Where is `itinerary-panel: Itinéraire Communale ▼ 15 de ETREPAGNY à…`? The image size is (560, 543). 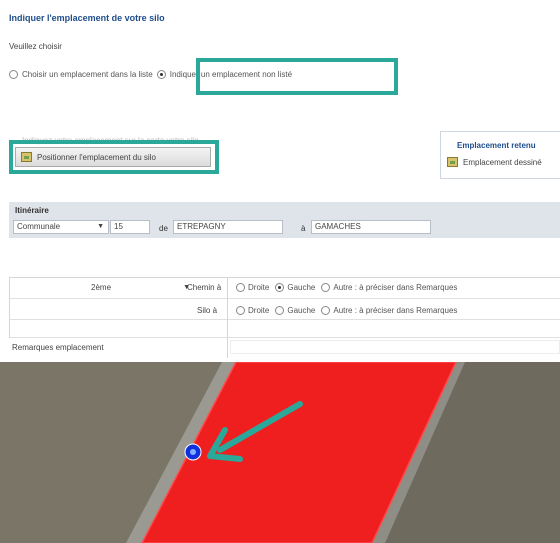 itinerary-panel: Itinéraire Communale ▼ 15 de ETREPAGNY à… is located at coordinates (284, 220).